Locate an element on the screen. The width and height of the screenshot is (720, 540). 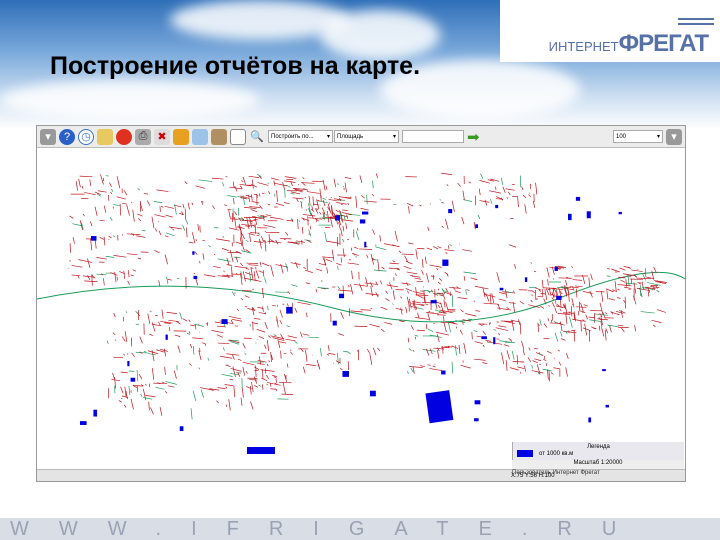
delete-icon: ✖ is located at coordinates (162, 136).